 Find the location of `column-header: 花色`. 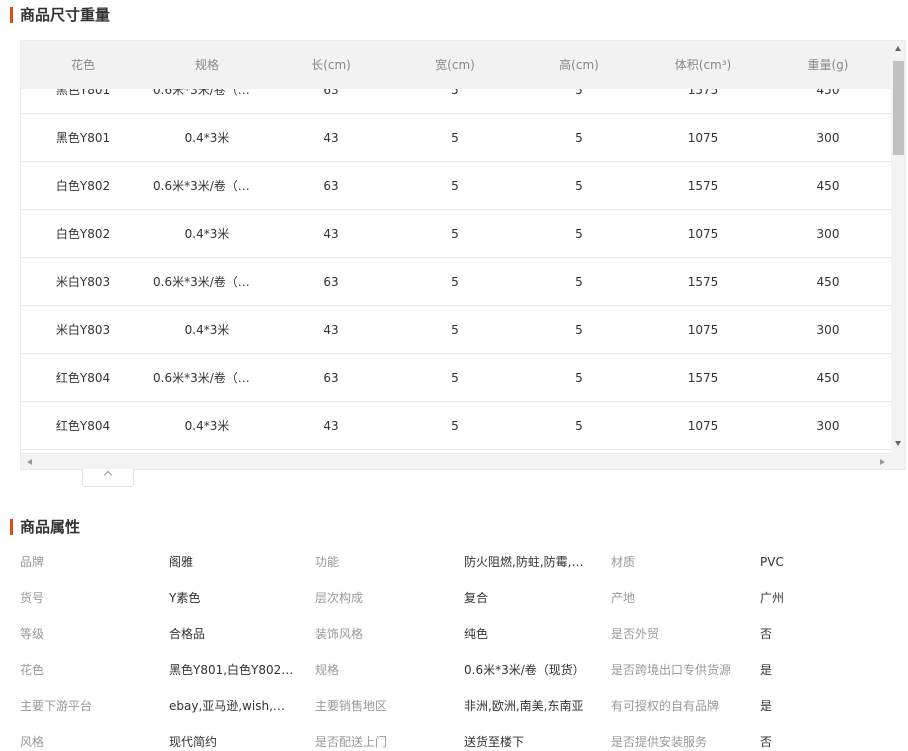

column-header: 花色 is located at coordinates (82, 65).